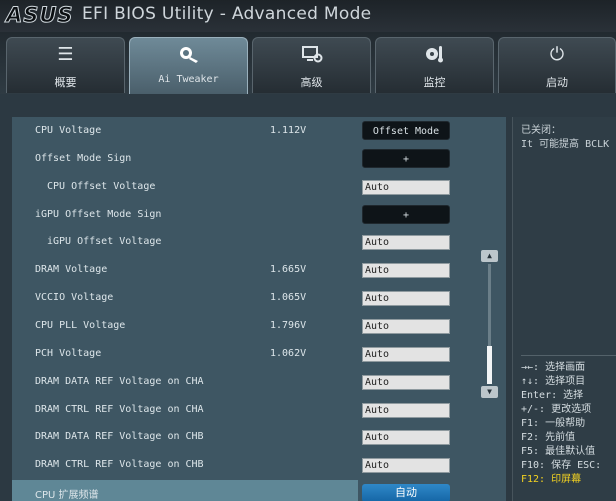  I want to click on list-icon: ☰, so click(65, 54).